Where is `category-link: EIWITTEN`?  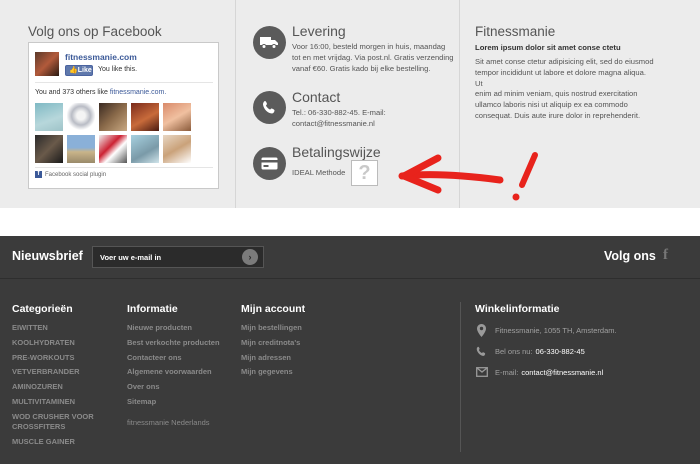 category-link: EIWITTEN is located at coordinates (62, 328).